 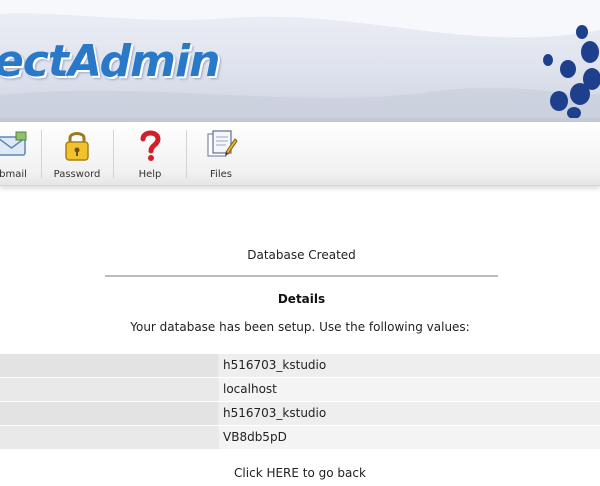 I want to click on toolbar-item-webmail: bmail, so click(x=22, y=153).